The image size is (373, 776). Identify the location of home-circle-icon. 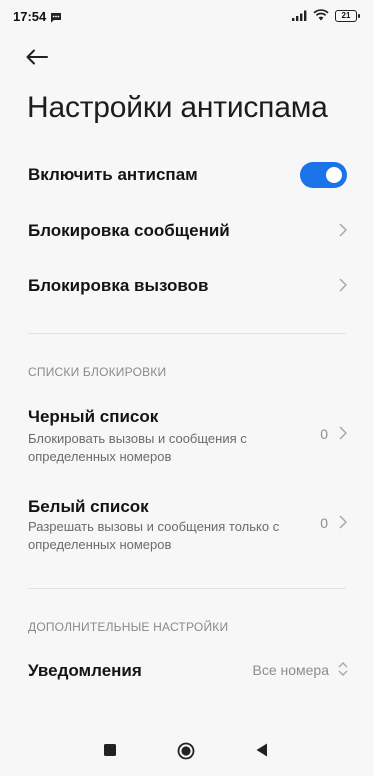
(186, 753).